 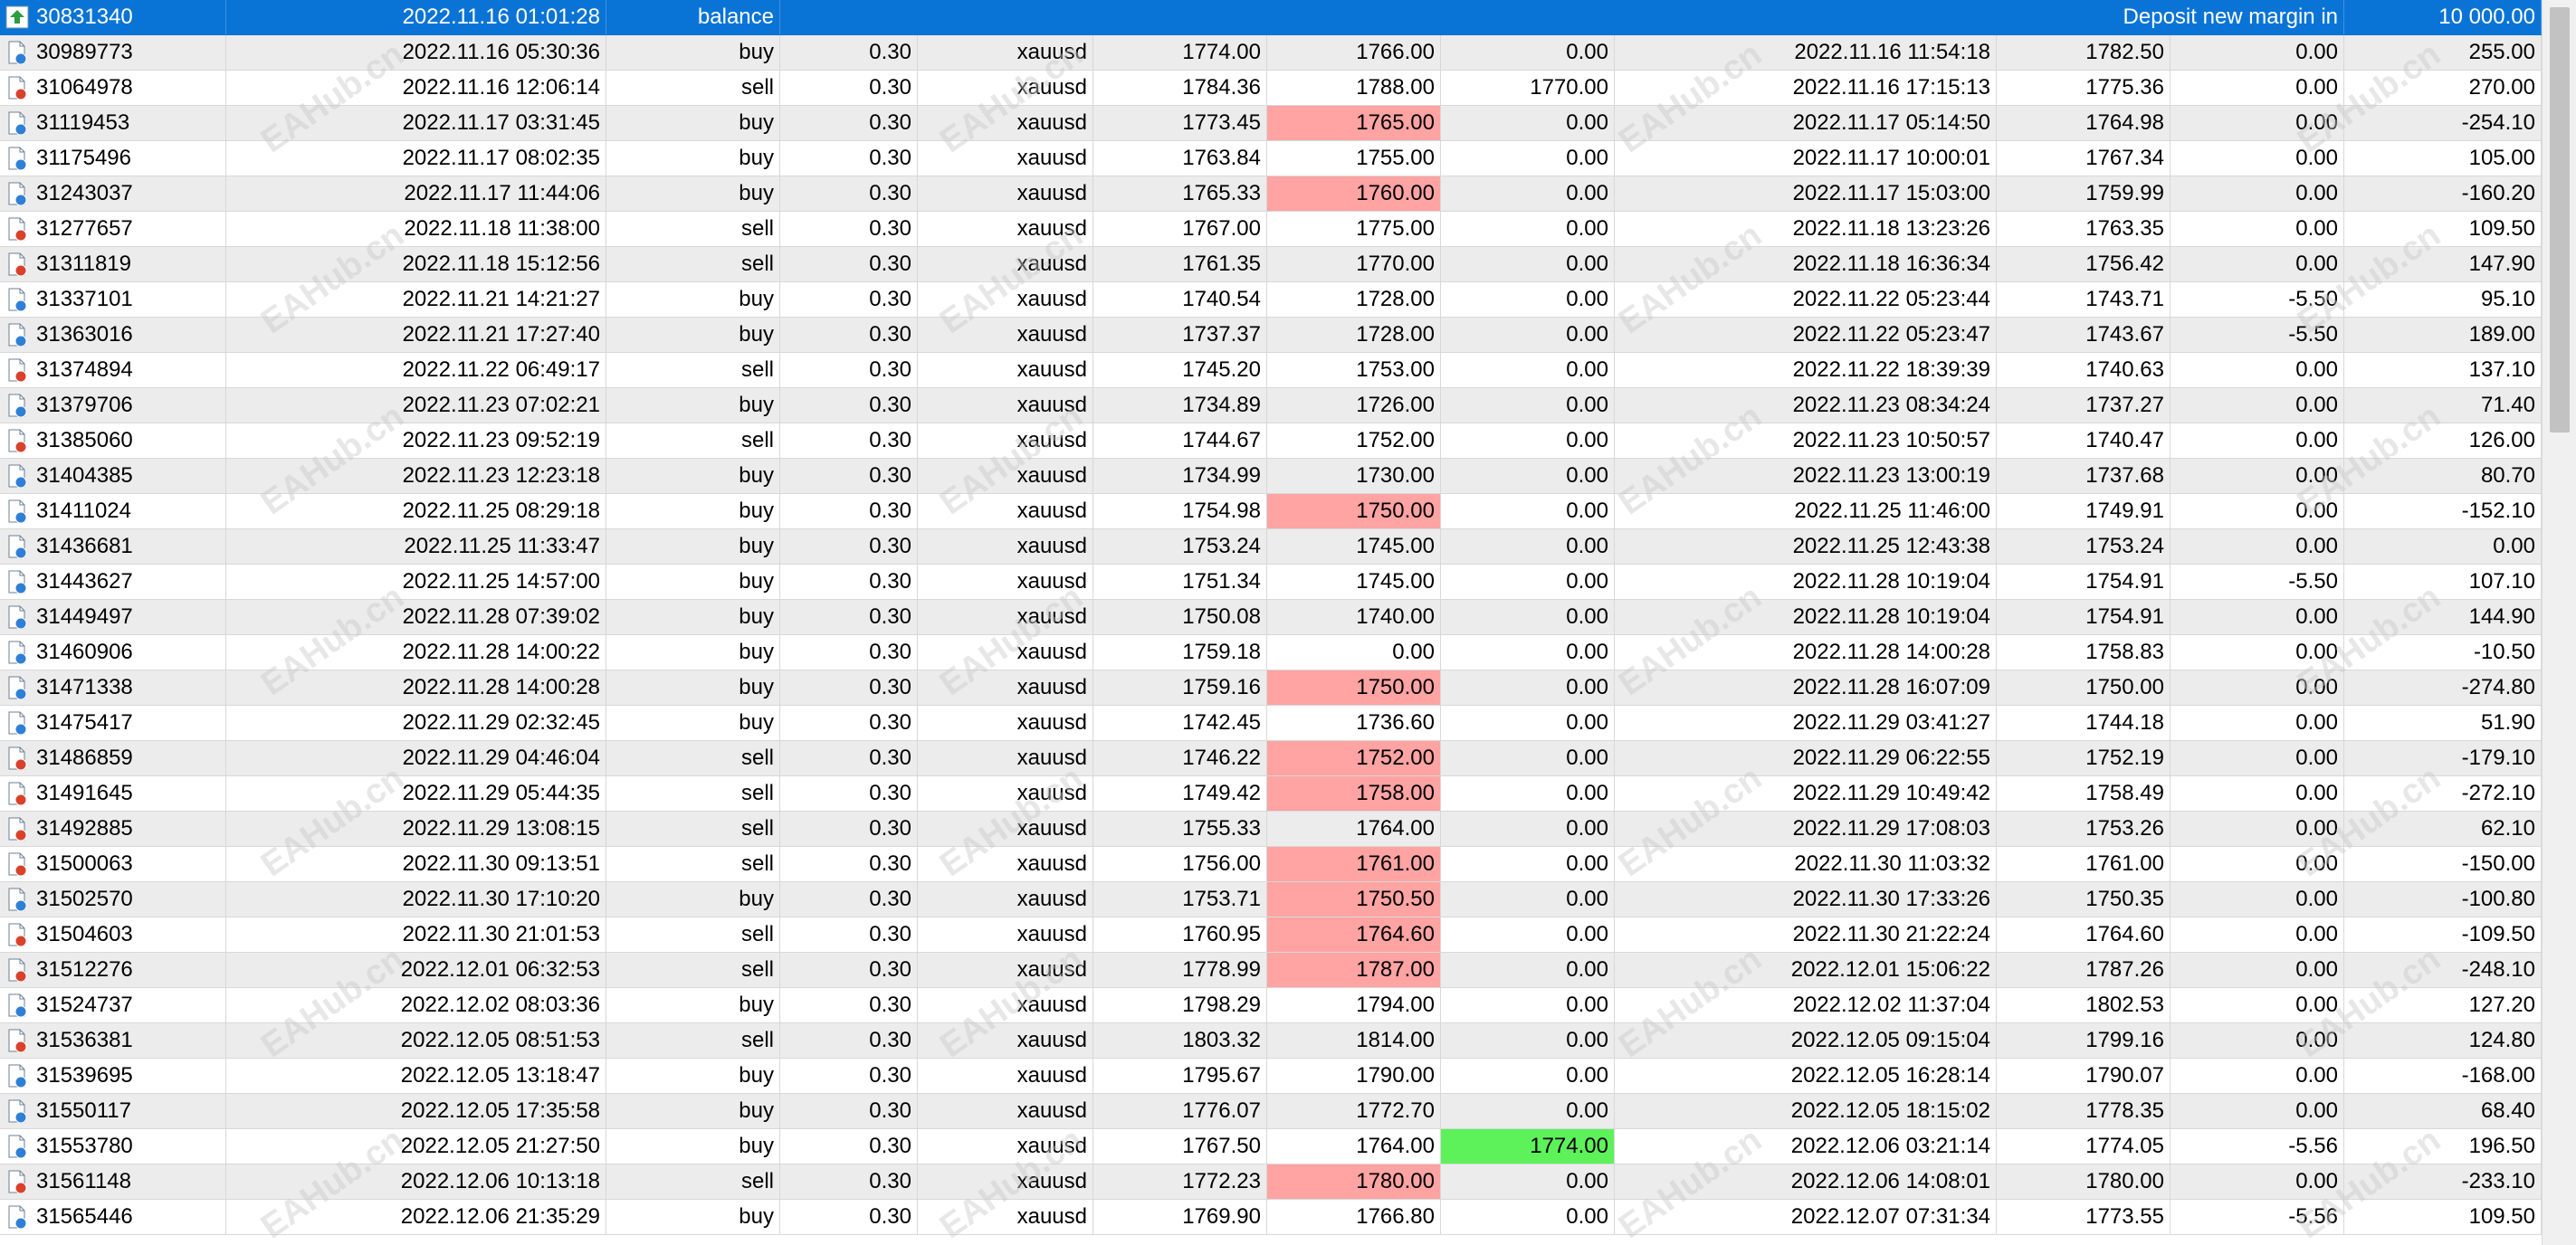 I want to click on profit-cell: -109.50, so click(x=2443, y=934).